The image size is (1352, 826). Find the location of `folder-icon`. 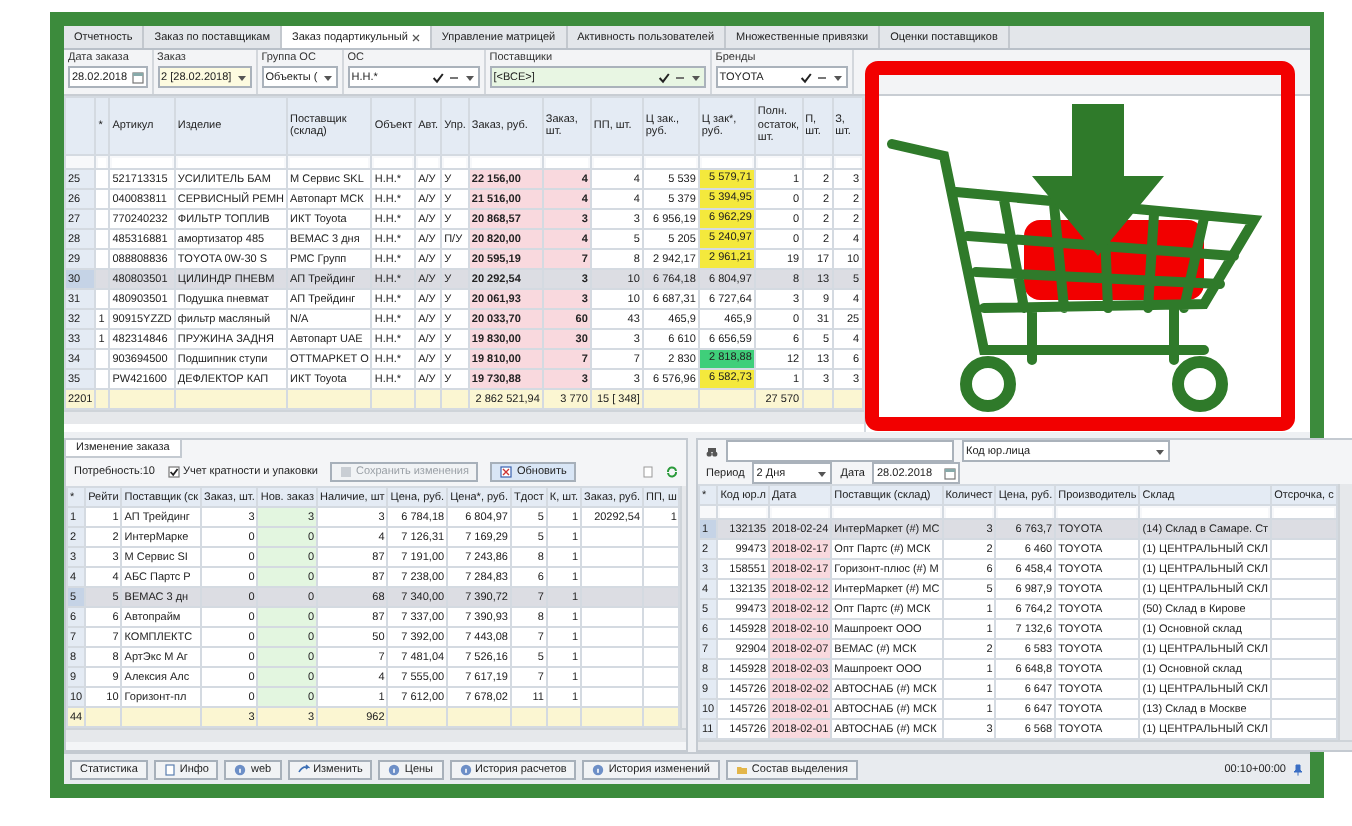

folder-icon is located at coordinates (741, 769).